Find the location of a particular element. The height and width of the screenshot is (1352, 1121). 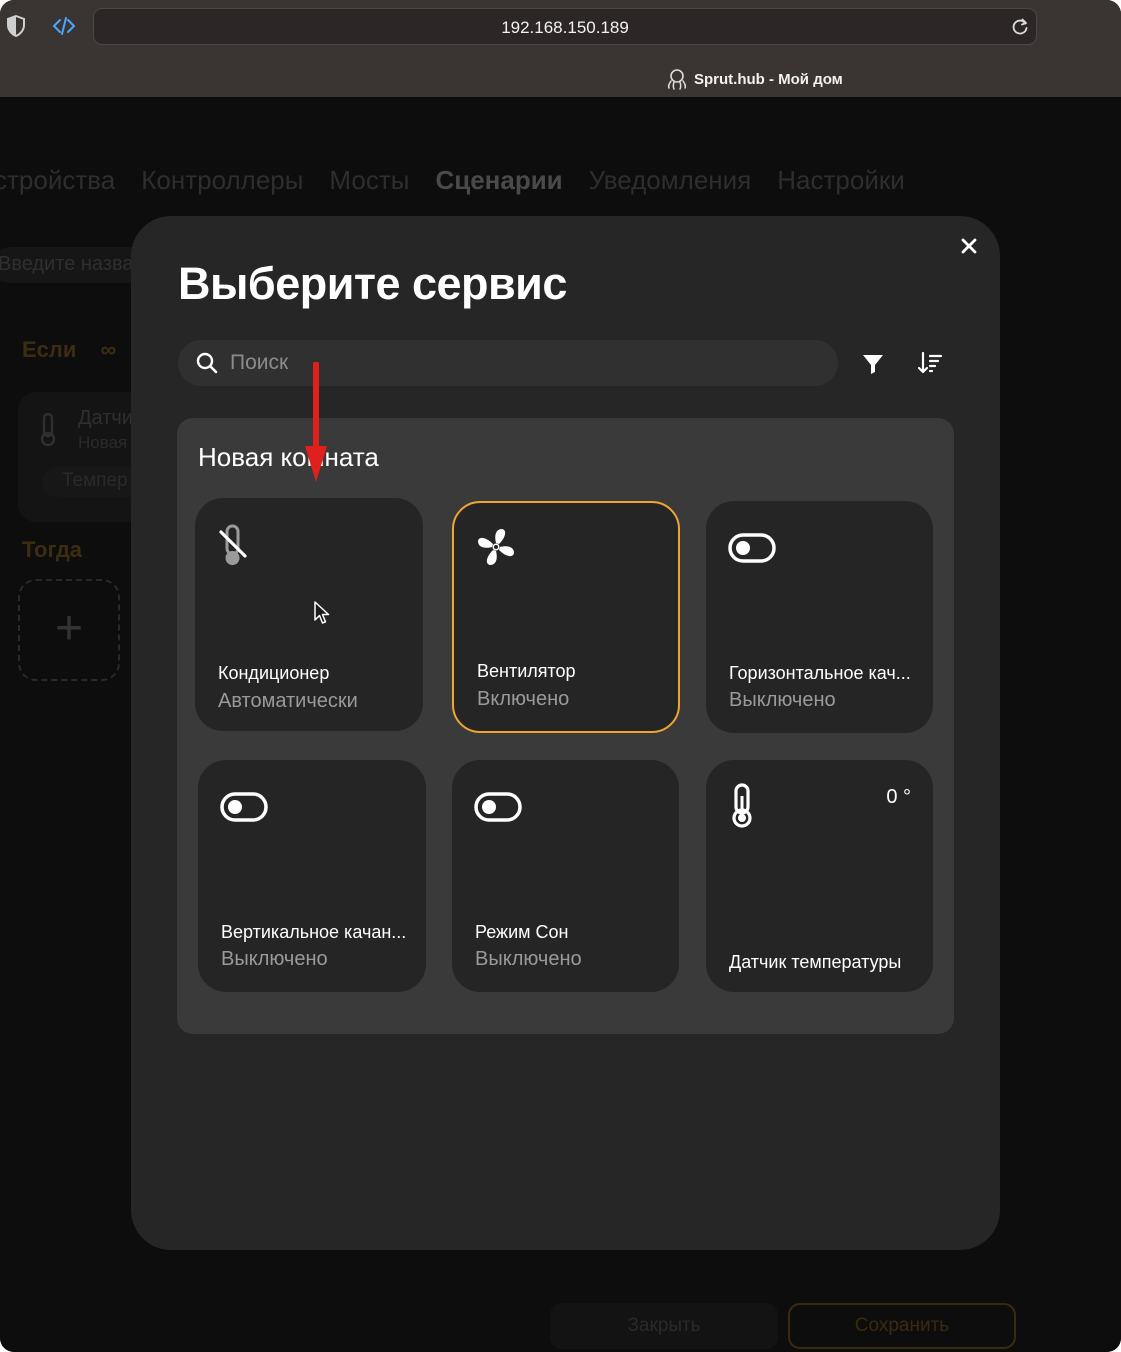

add-action-button: + is located at coordinates (69, 630).